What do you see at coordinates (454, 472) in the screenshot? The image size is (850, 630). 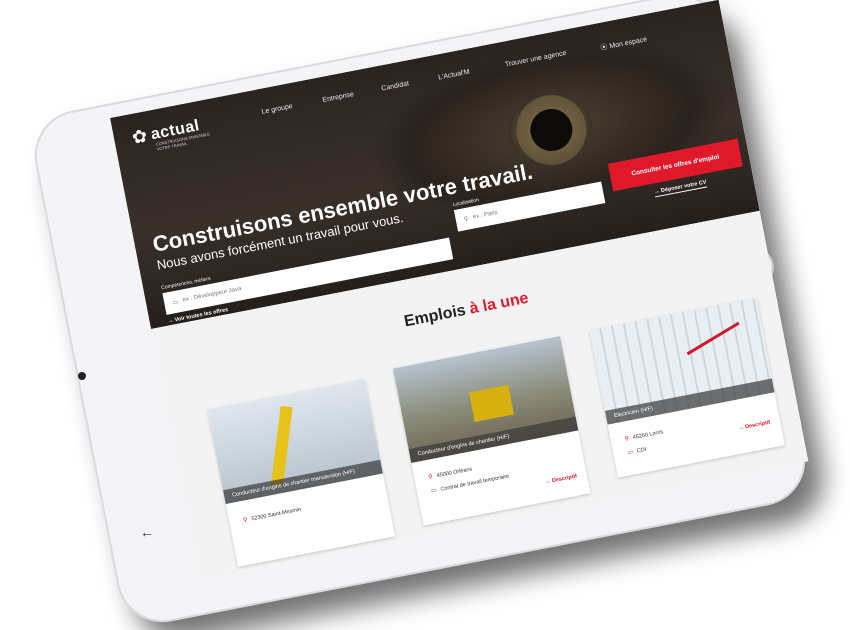 I see `card-city: 45000 Orléans` at bounding box center [454, 472].